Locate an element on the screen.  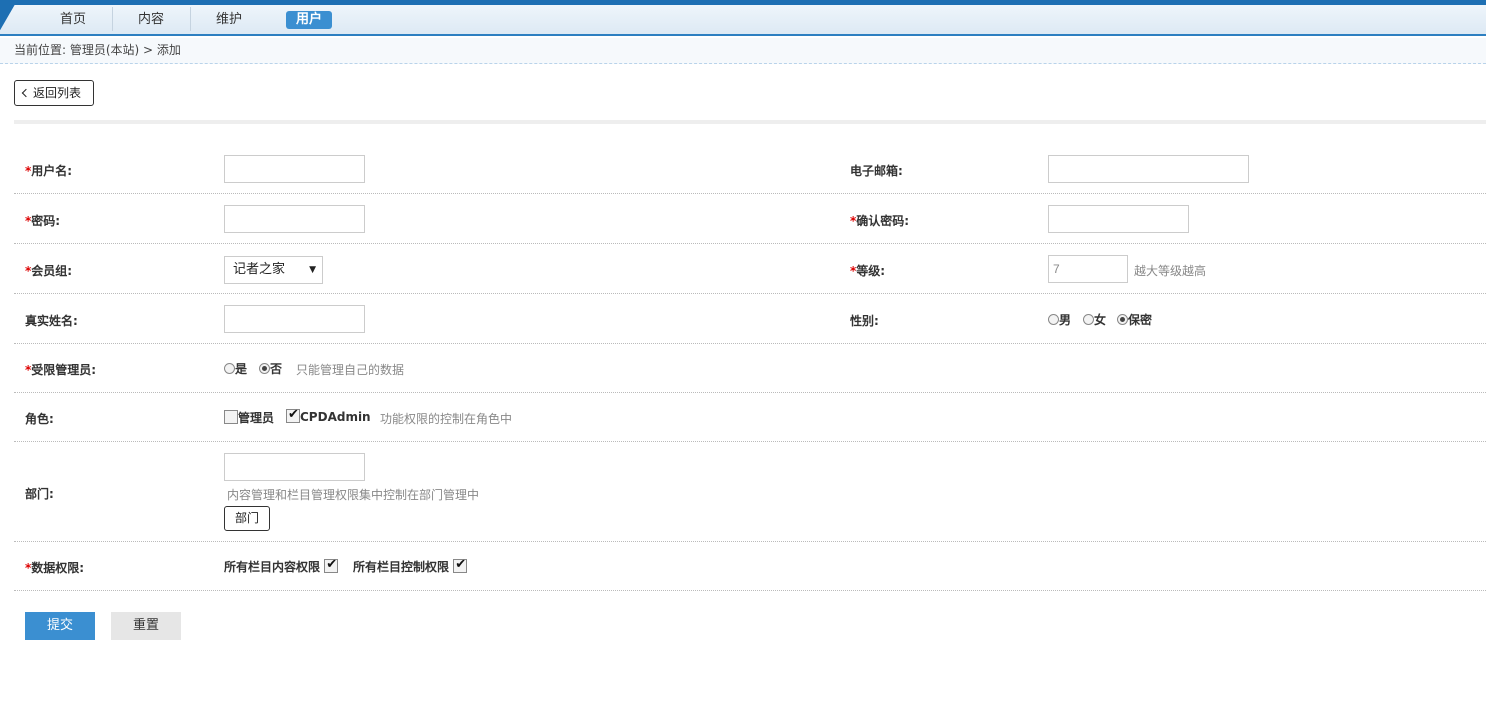
role-option-admin: 管理员 is located at coordinates (249, 417).